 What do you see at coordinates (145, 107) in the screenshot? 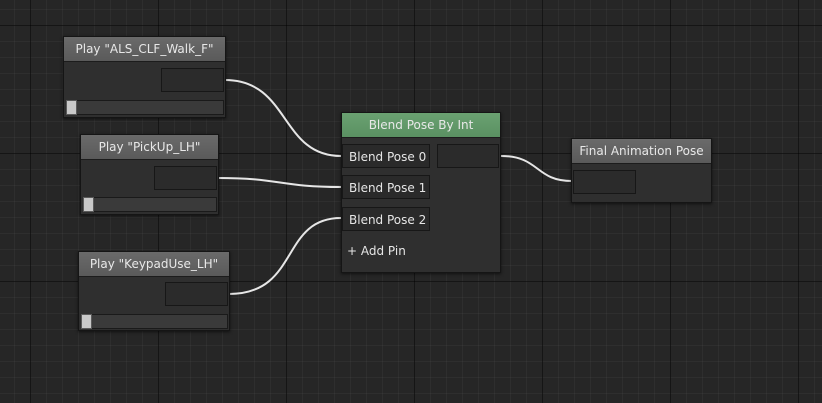
I see `play-walk-play-rate-slider` at bounding box center [145, 107].